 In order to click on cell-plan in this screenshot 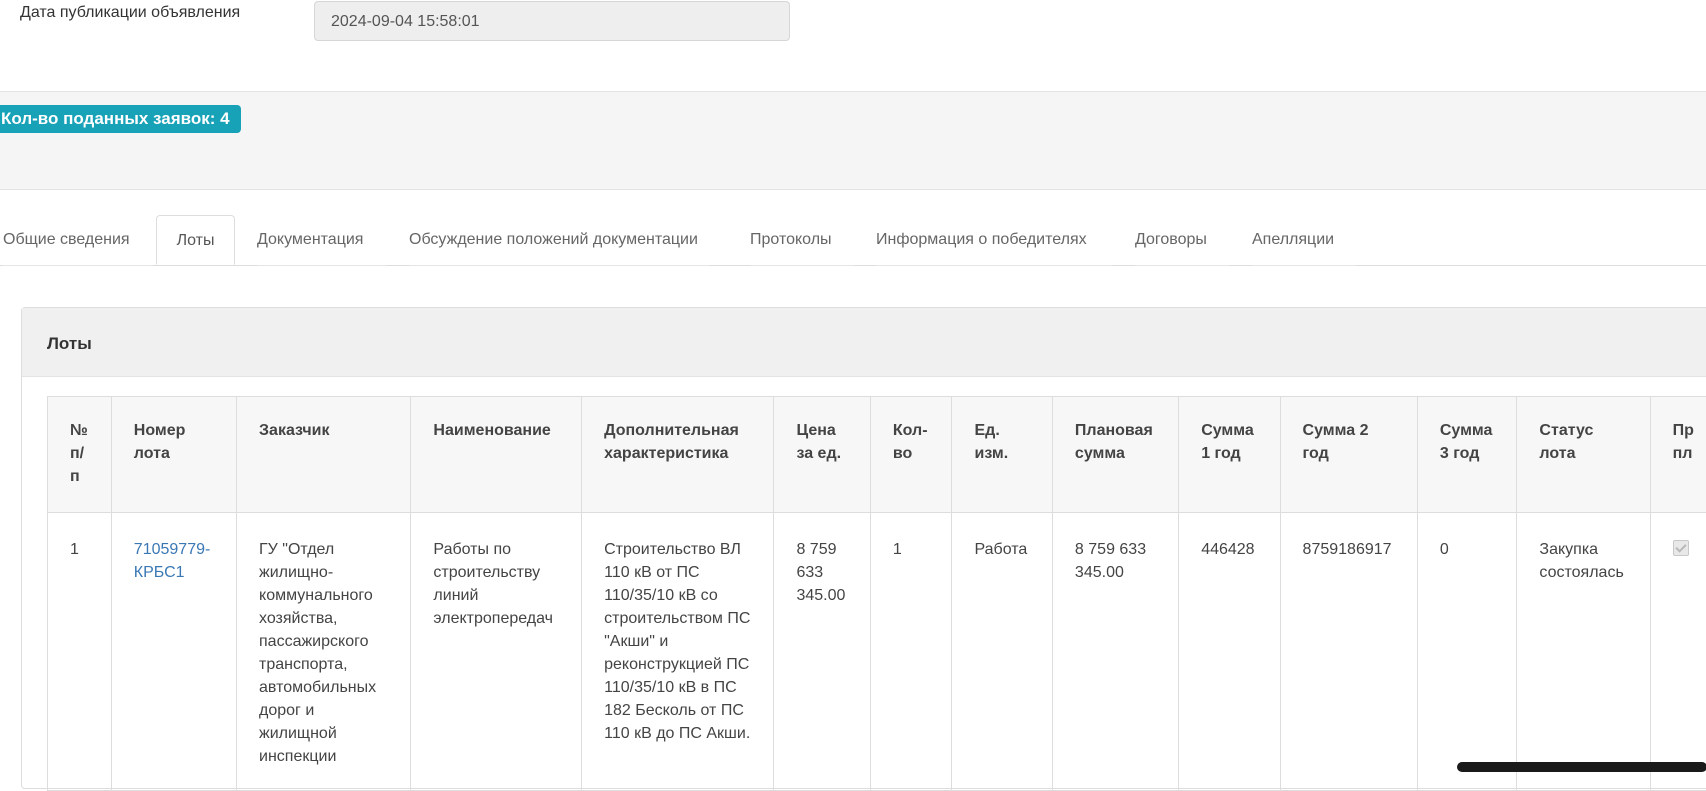, I will do `click(1678, 652)`.